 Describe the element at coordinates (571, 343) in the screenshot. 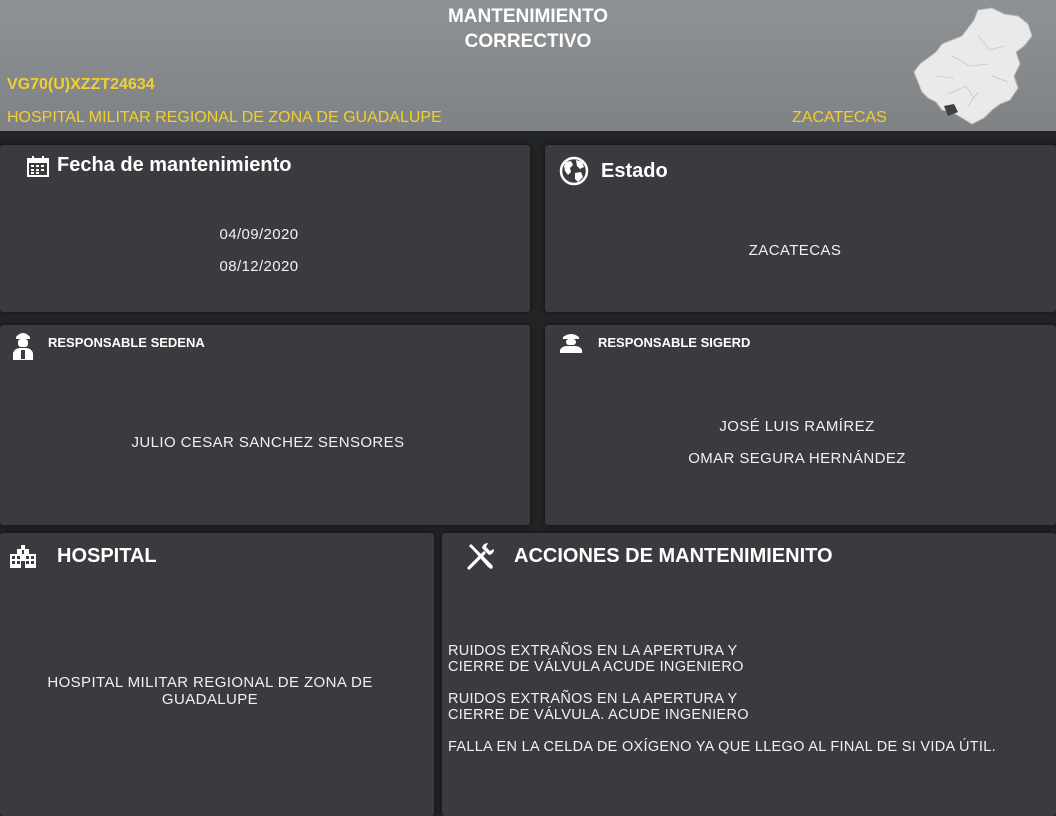

I see `officer-icon` at that location.